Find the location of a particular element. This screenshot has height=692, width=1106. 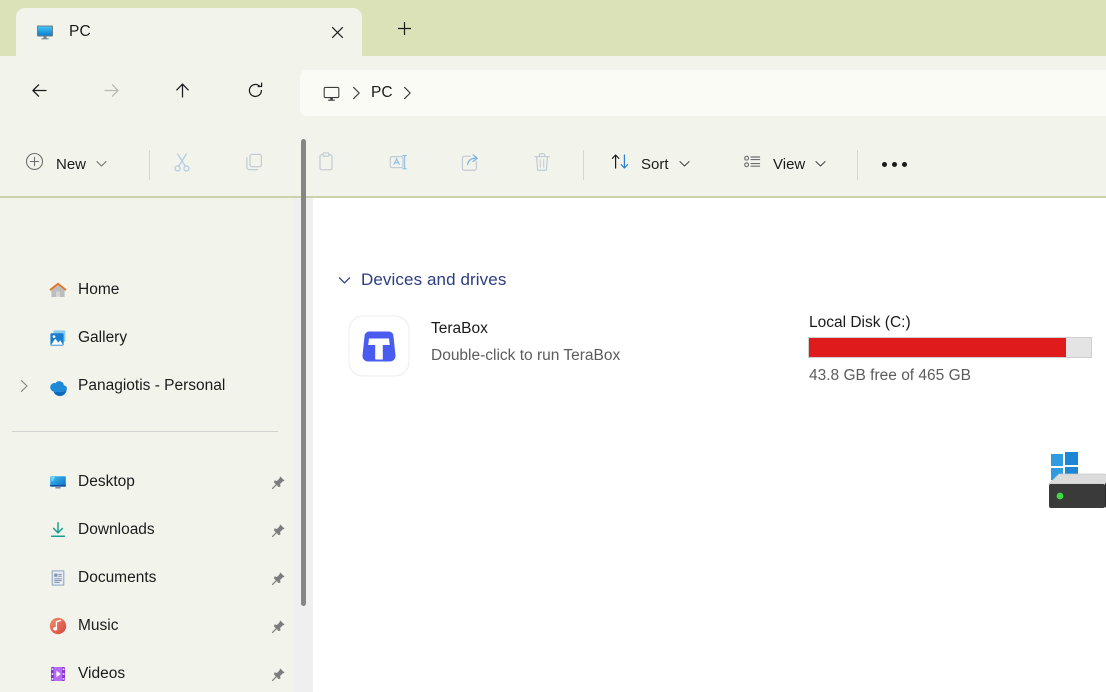

sidebar-item-music: Music is located at coordinates (148, 626).